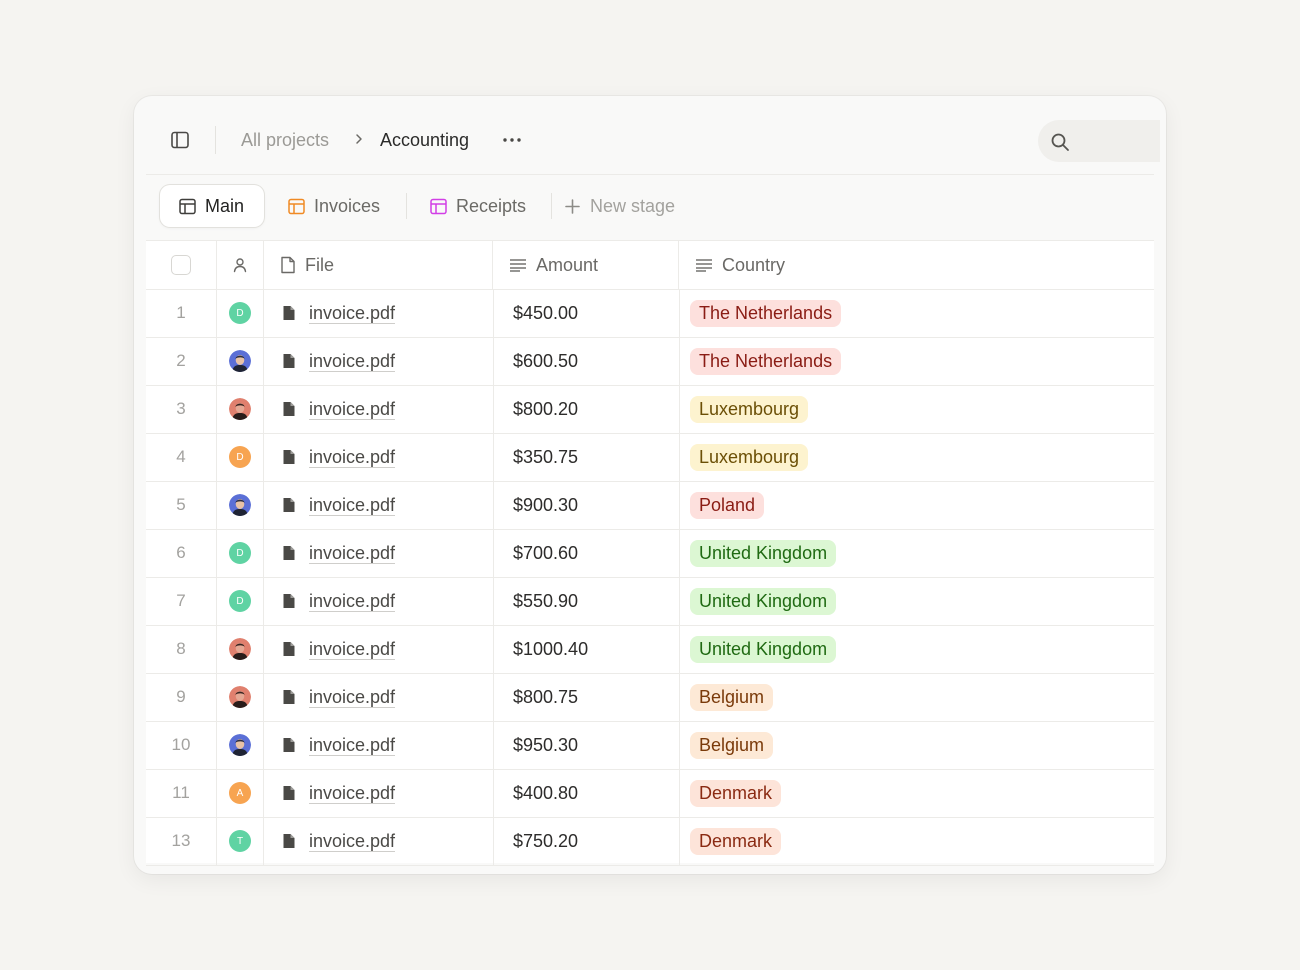 The width and height of the screenshot is (1300, 970). What do you see at coordinates (546, 840) in the screenshot?
I see `amount-value: $750.20` at bounding box center [546, 840].